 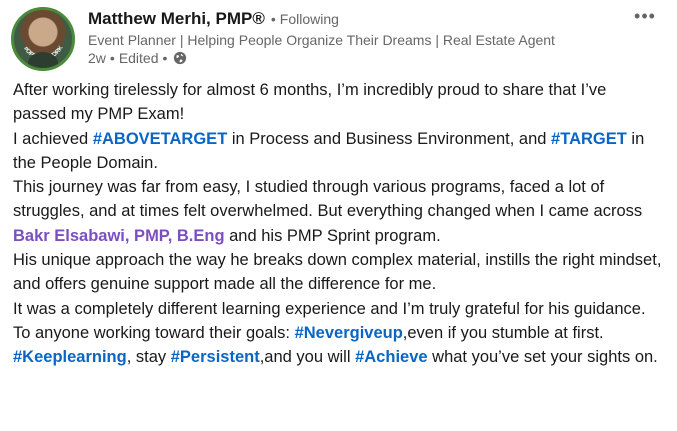 What do you see at coordinates (154, 332) in the screenshot?
I see `post-text: To anyone working toward their goals:` at bounding box center [154, 332].